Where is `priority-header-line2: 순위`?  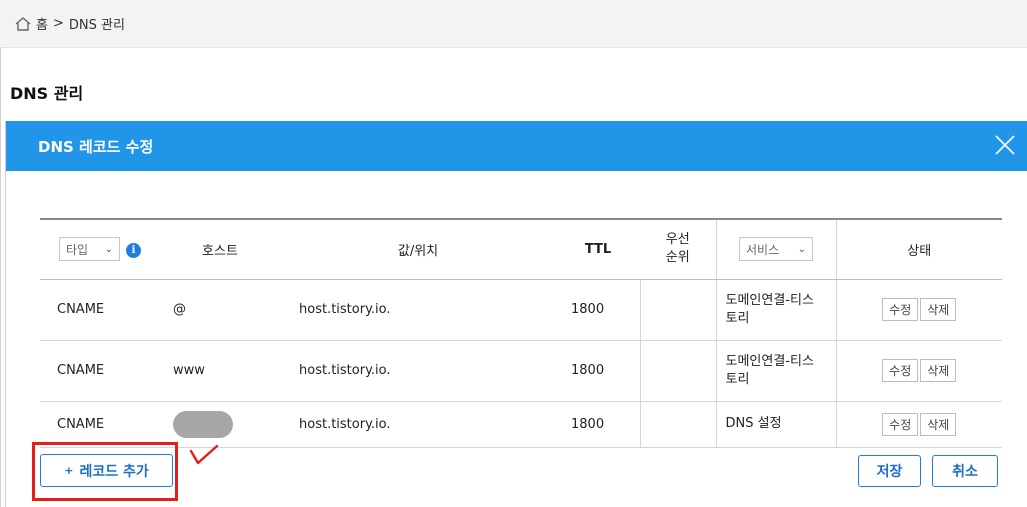
priority-header-line2: 순위 is located at coordinates (677, 258).